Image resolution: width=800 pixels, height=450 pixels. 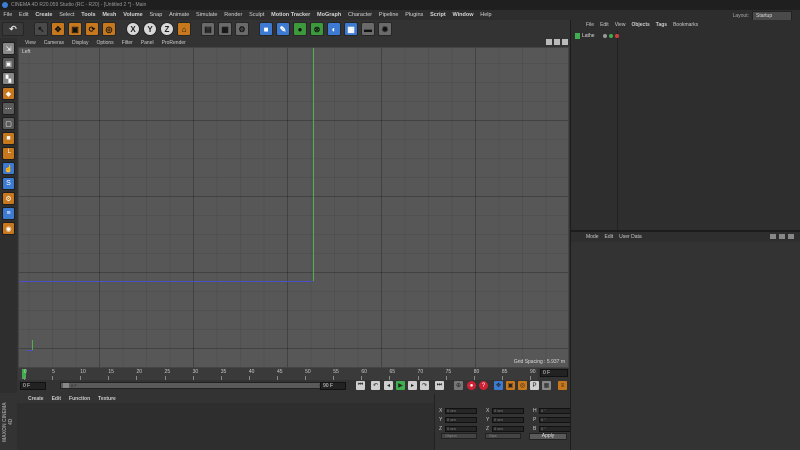 What do you see at coordinates (30, 43) in the screenshot?
I see `viewport-menu-view: View` at bounding box center [30, 43].